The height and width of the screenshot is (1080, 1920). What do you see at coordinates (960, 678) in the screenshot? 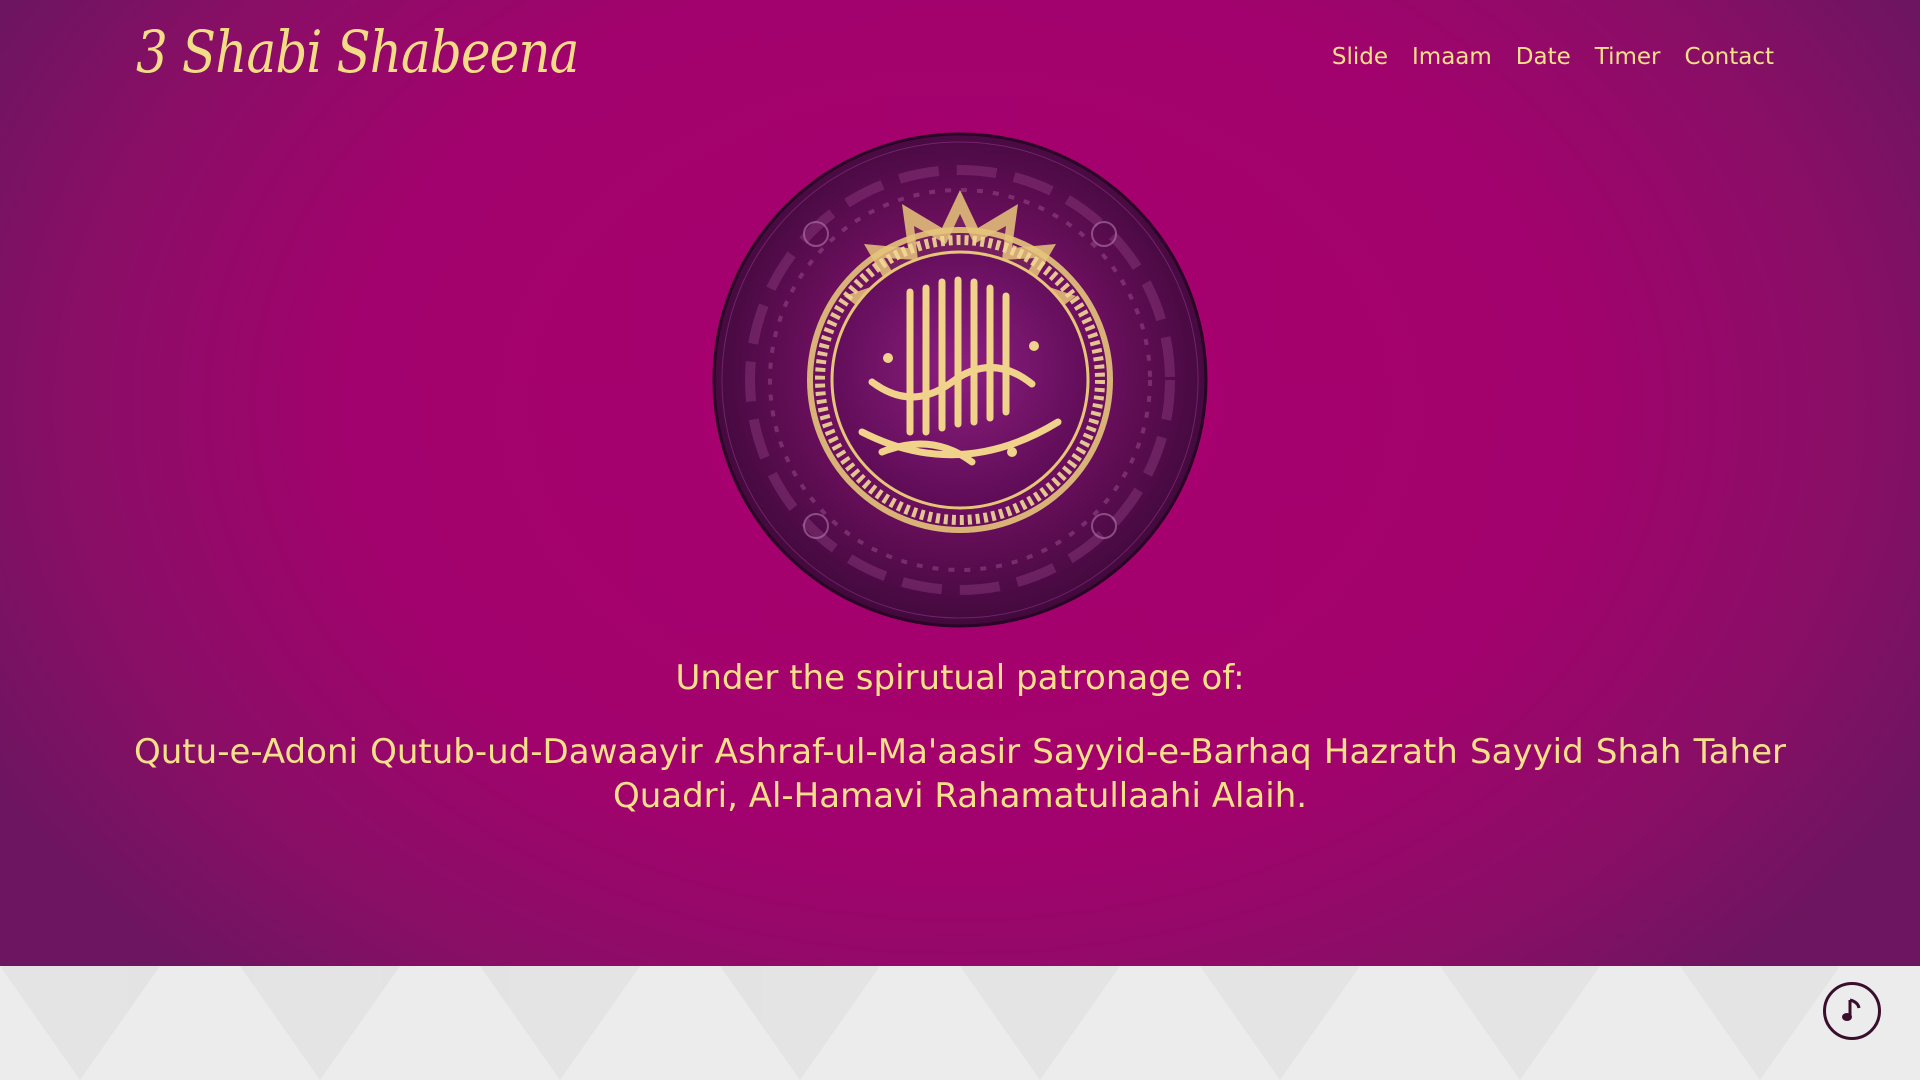
I see `patronage-heading: Under the spirutual patronage of:` at bounding box center [960, 678].